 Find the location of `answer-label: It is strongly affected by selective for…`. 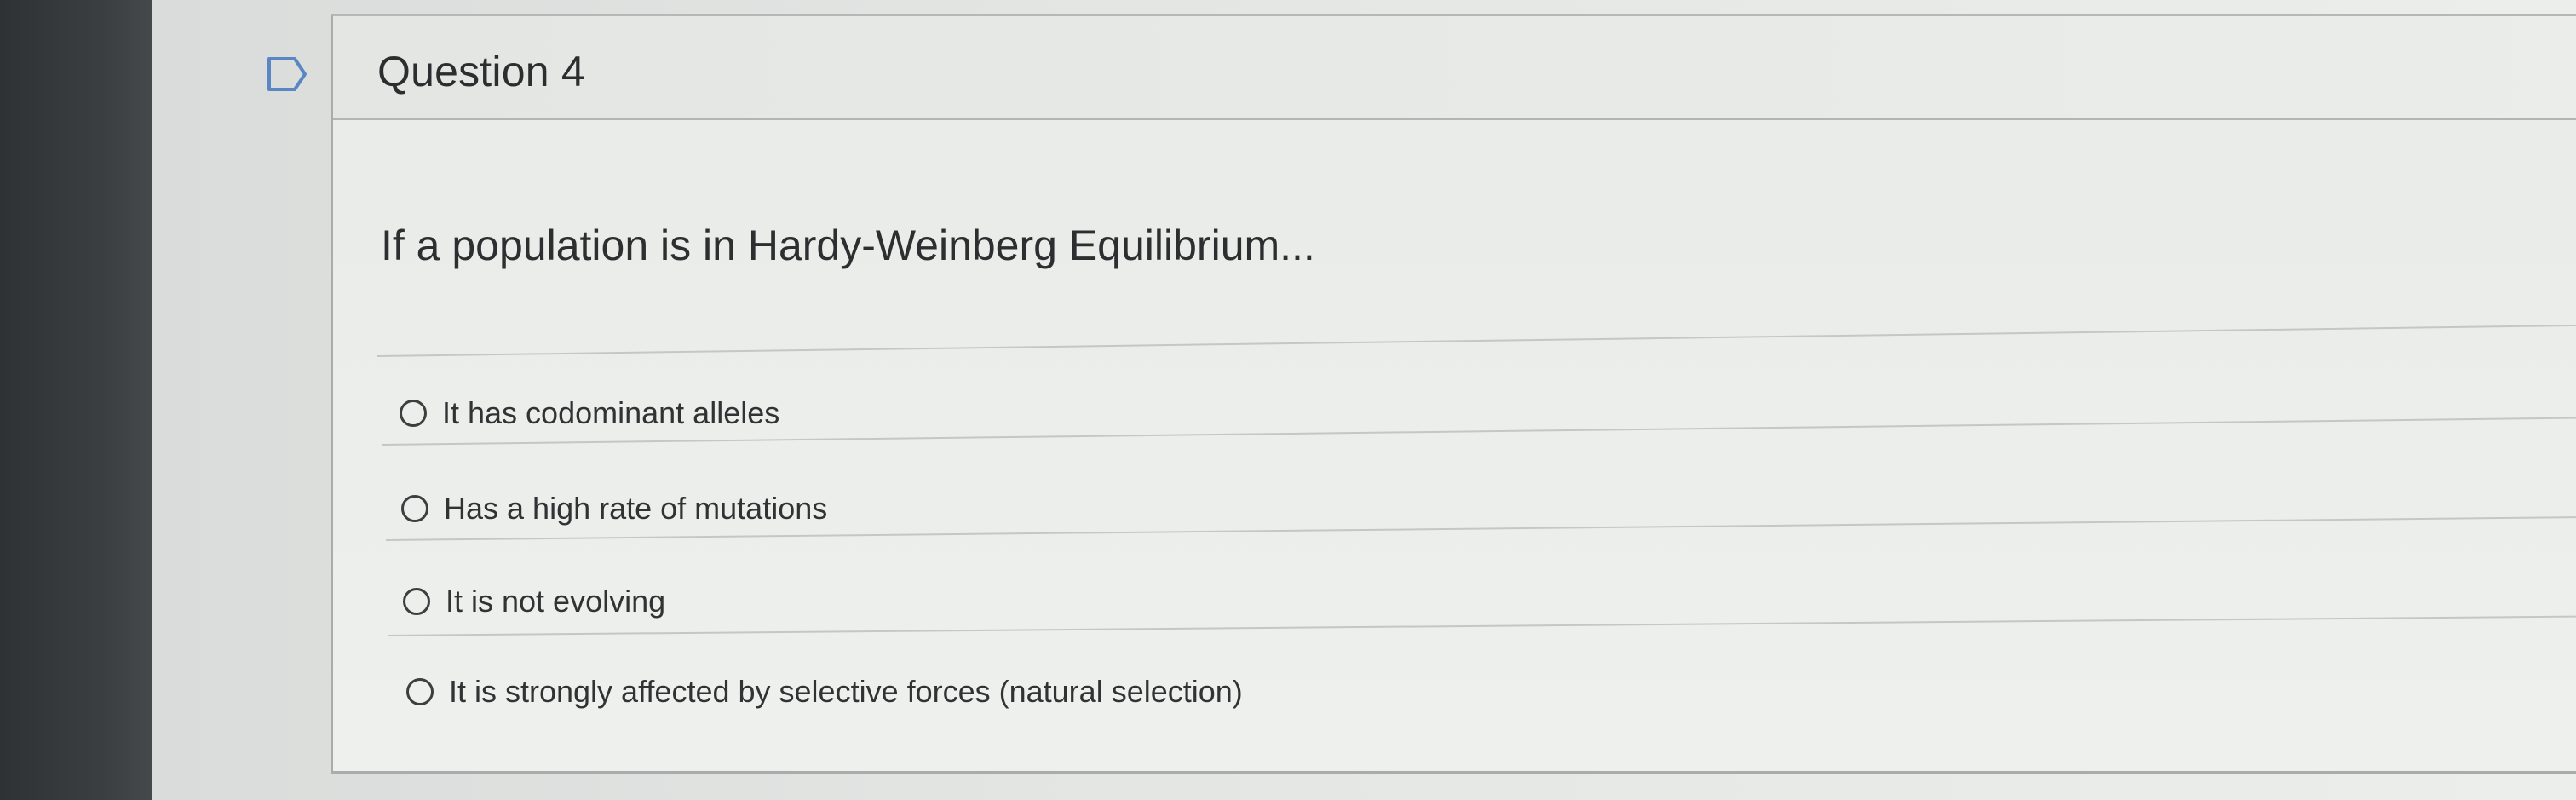

answer-label: It is strongly affected by selective for… is located at coordinates (846, 692).